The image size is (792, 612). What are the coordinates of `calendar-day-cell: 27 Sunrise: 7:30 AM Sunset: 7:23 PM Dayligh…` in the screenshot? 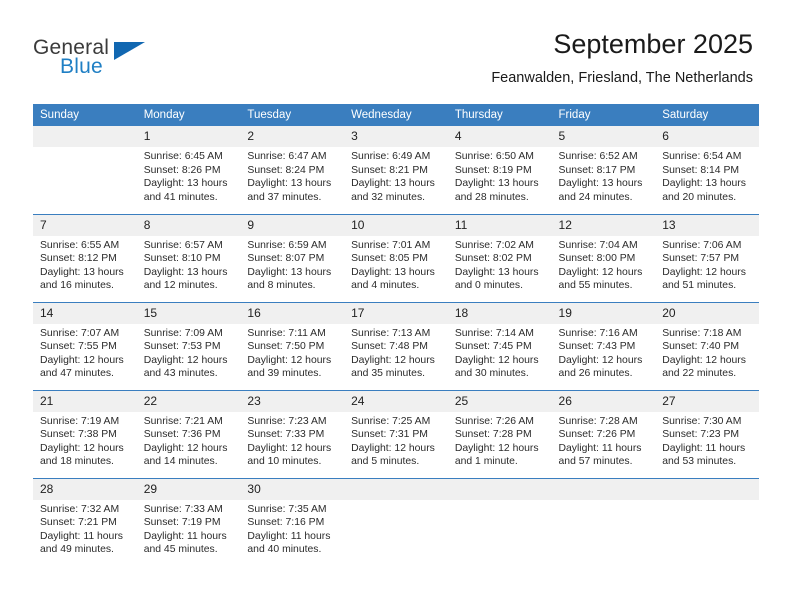 It's located at (707, 433).